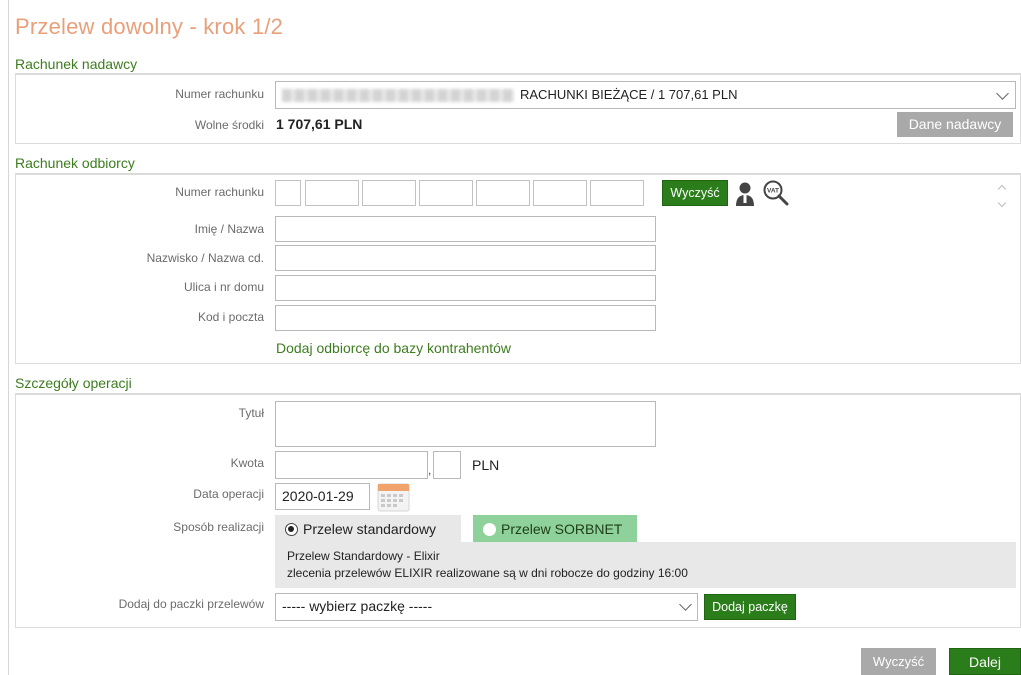  Describe the element at coordinates (745, 194) in the screenshot. I see `contacts-person-icon` at that location.